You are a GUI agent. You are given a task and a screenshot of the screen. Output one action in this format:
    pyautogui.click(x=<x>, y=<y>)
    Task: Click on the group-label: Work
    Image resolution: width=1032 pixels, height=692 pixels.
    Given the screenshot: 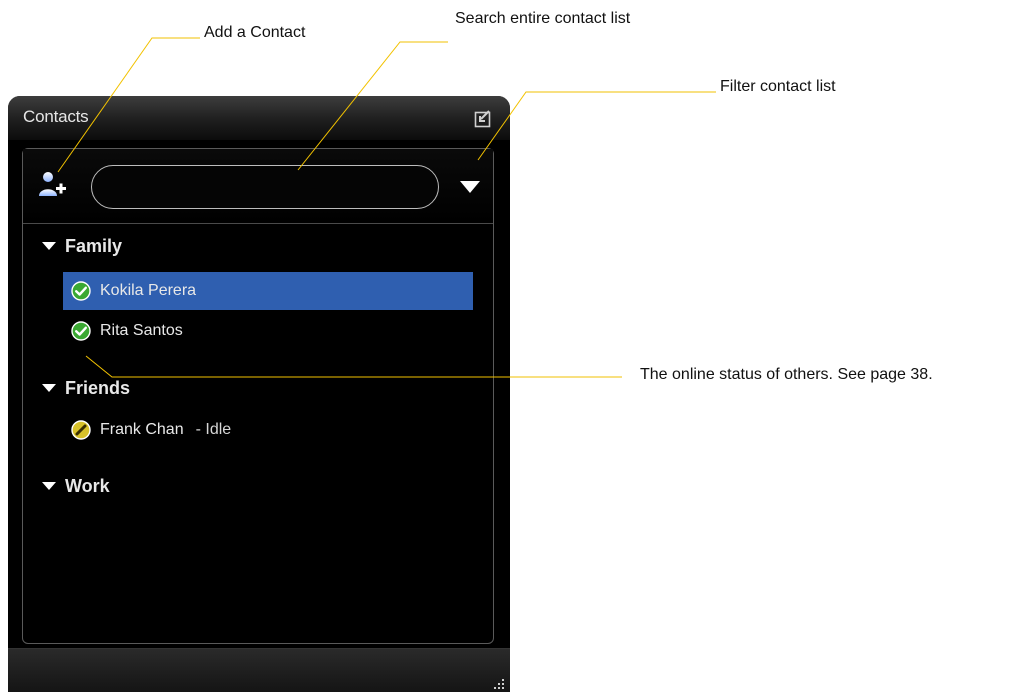 What is the action you would take?
    pyautogui.click(x=87, y=485)
    